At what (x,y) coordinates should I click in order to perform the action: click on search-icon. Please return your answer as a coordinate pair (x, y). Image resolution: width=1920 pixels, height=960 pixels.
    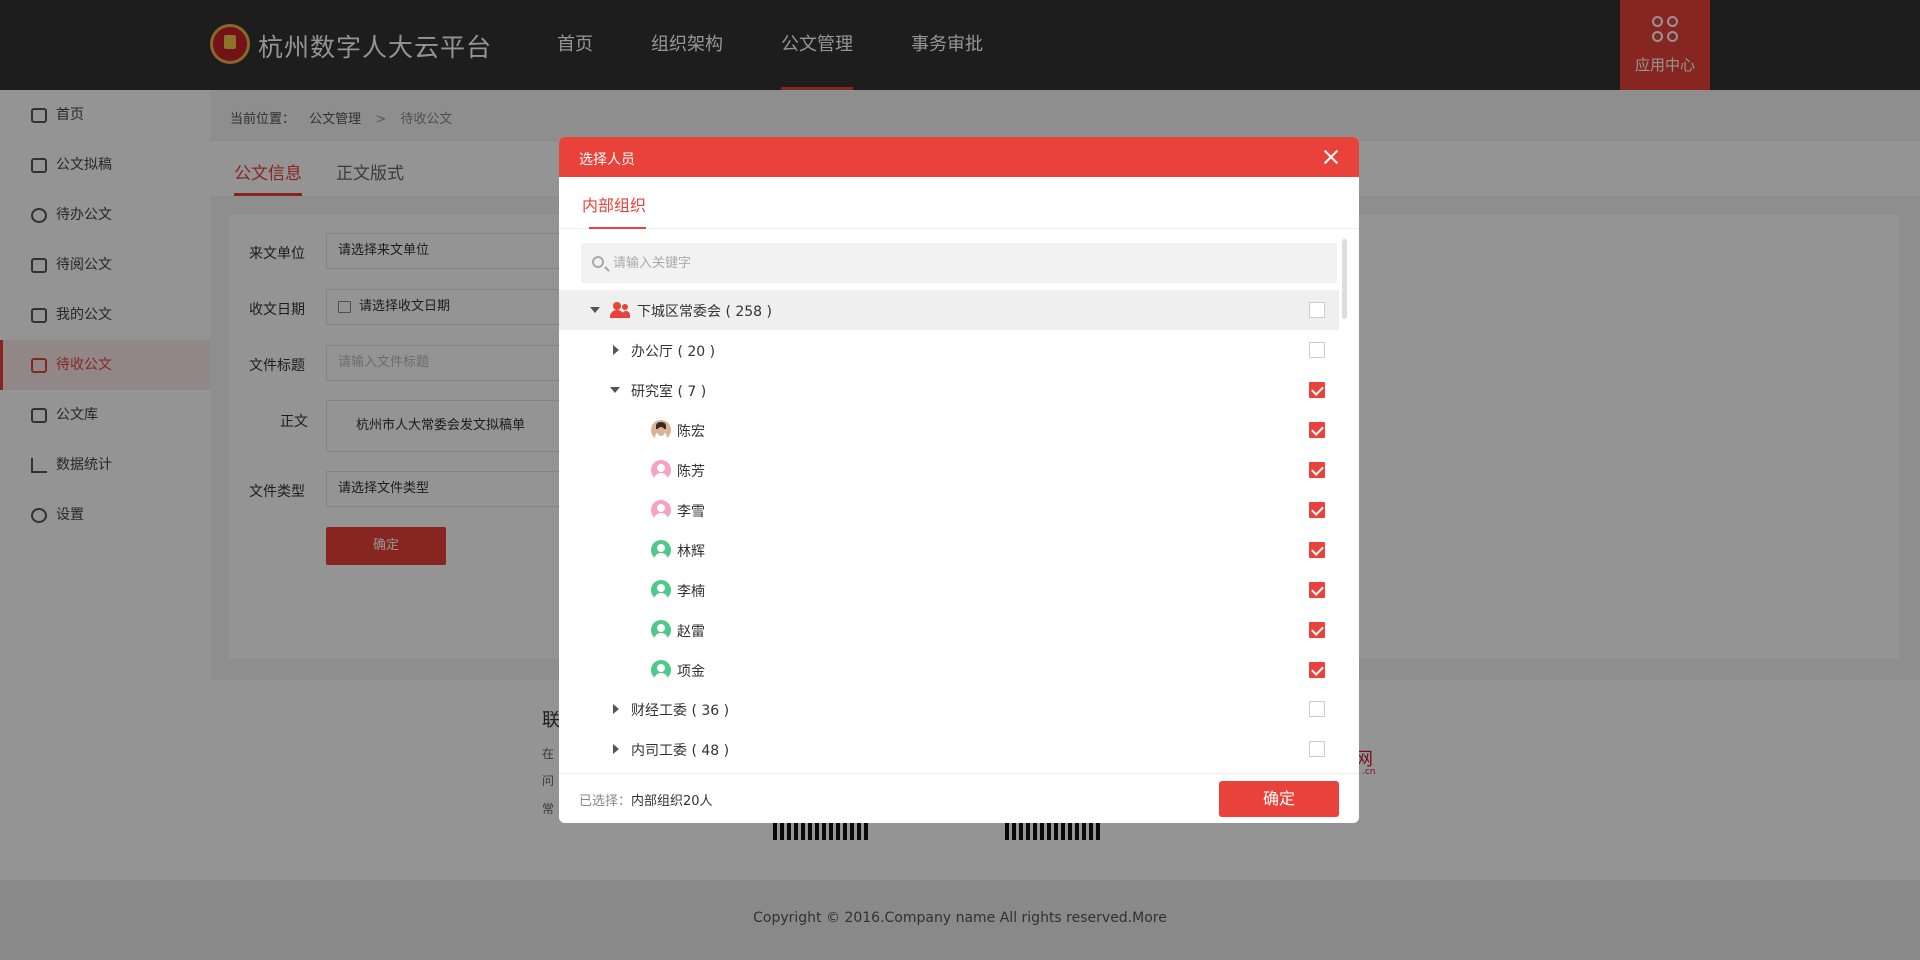
    Looking at the image, I should click on (598, 262).